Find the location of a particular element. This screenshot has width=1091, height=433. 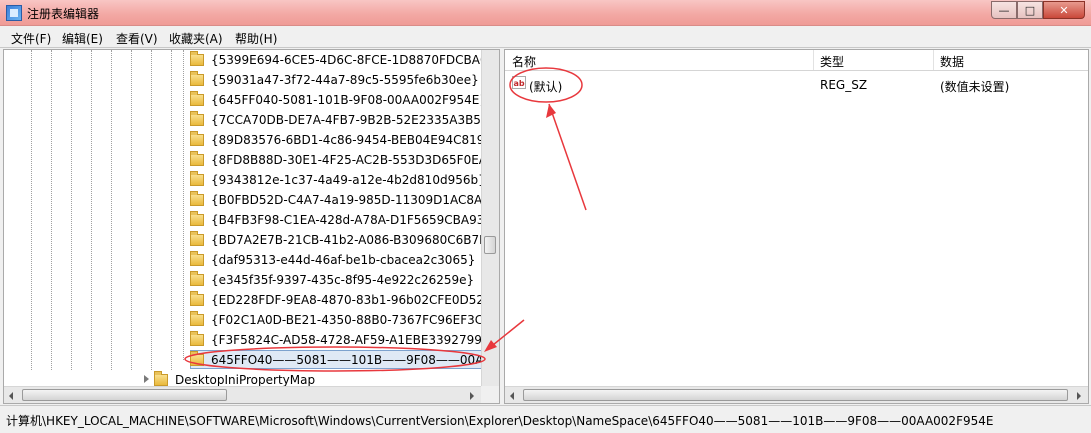

value-name: (默认) is located at coordinates (546, 87).